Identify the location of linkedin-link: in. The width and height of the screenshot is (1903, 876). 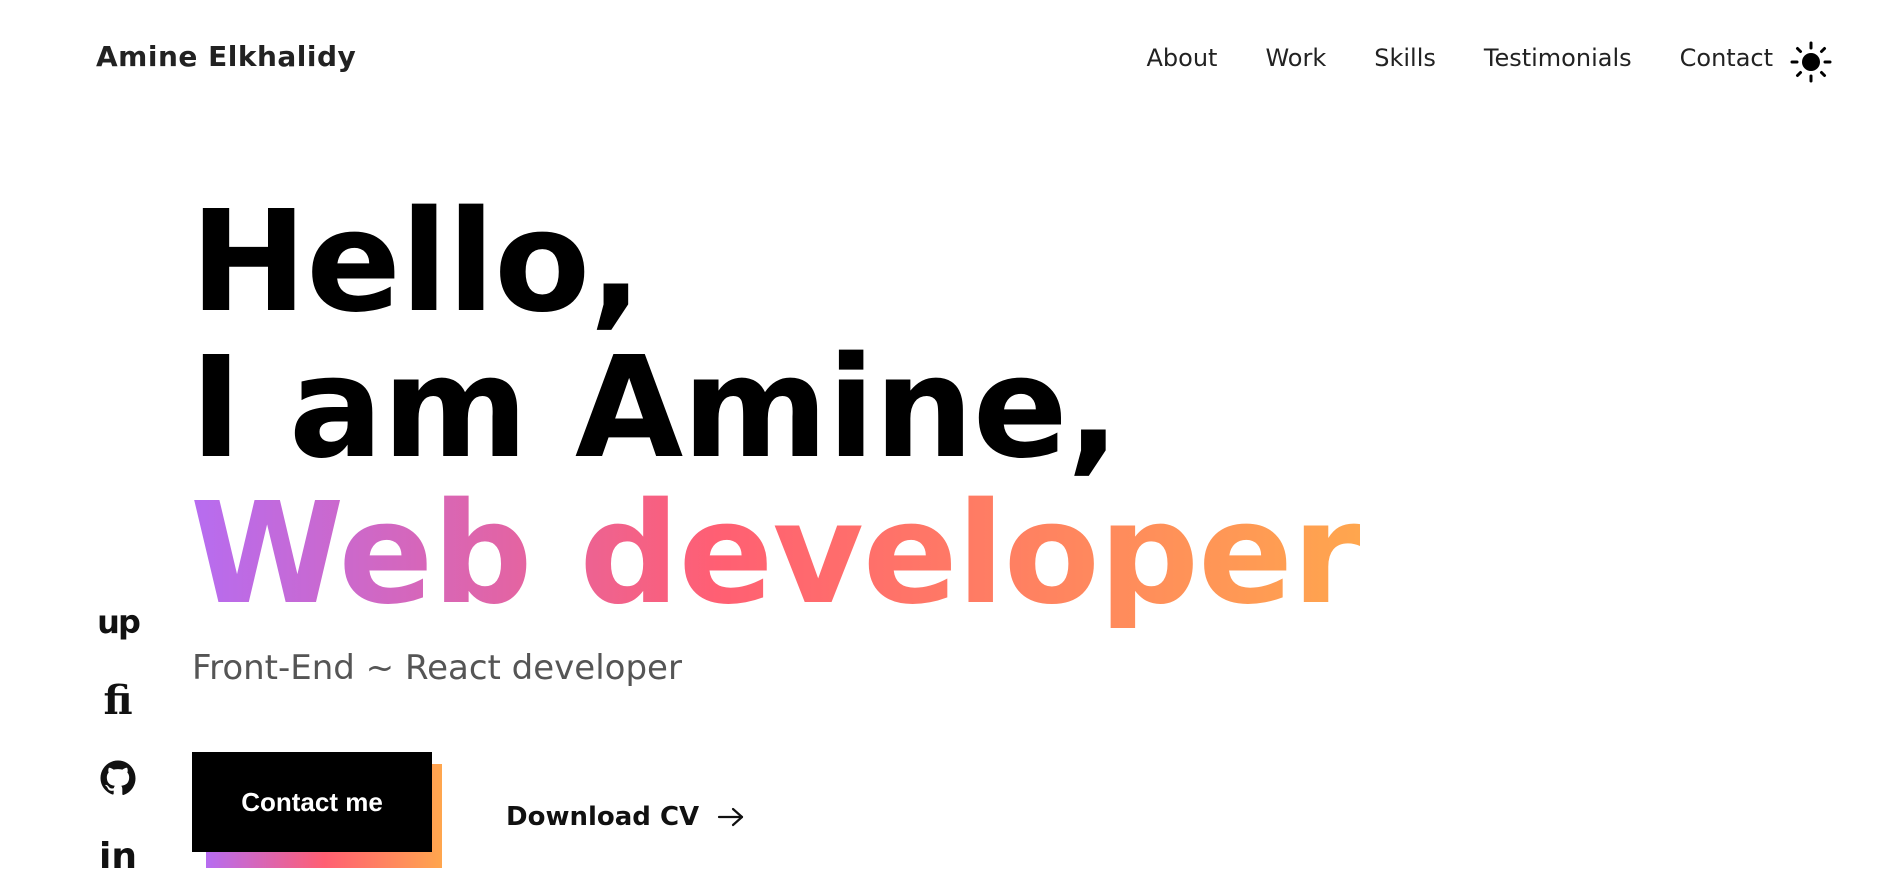
(118, 855).